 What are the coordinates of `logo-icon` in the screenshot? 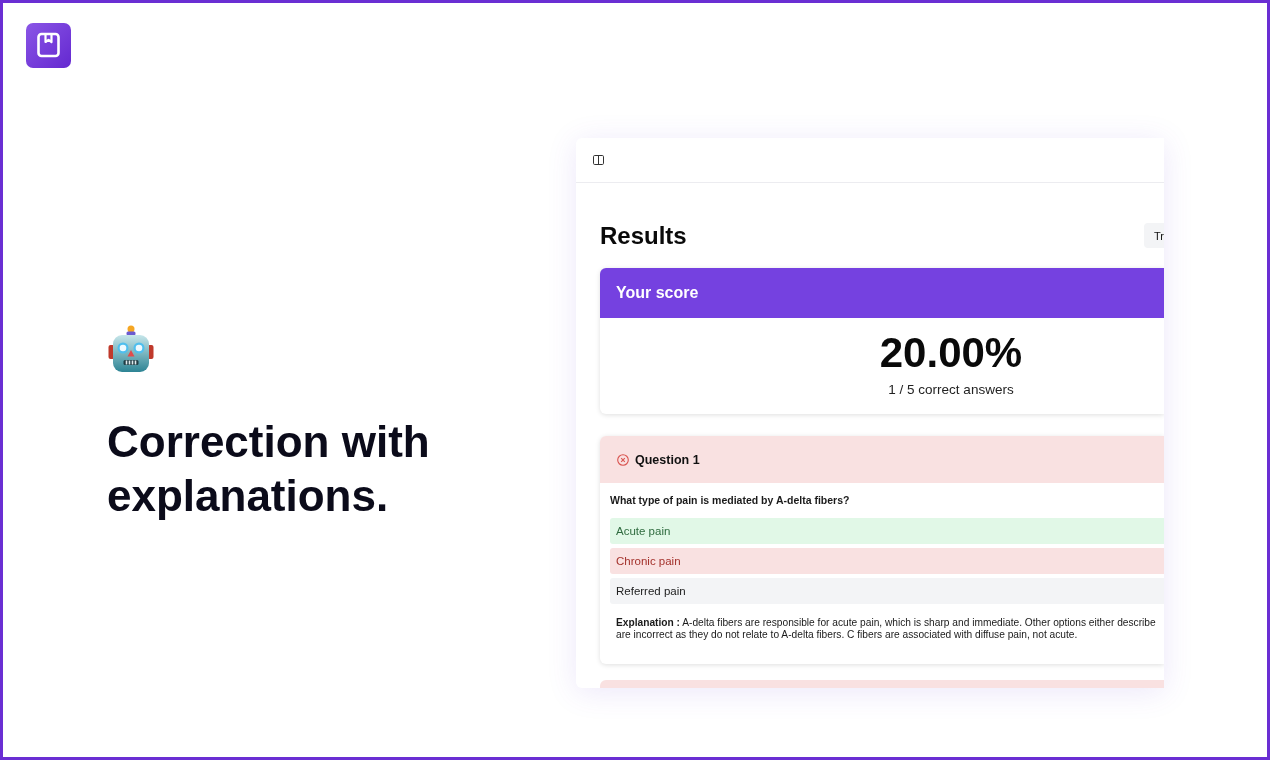 It's located at (48, 45).